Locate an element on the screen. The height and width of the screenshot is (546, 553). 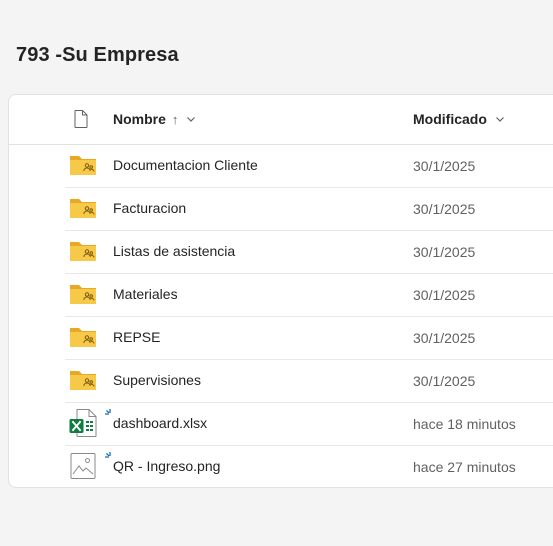
page-title: 793 -Su Empresa is located at coordinates (97, 55).